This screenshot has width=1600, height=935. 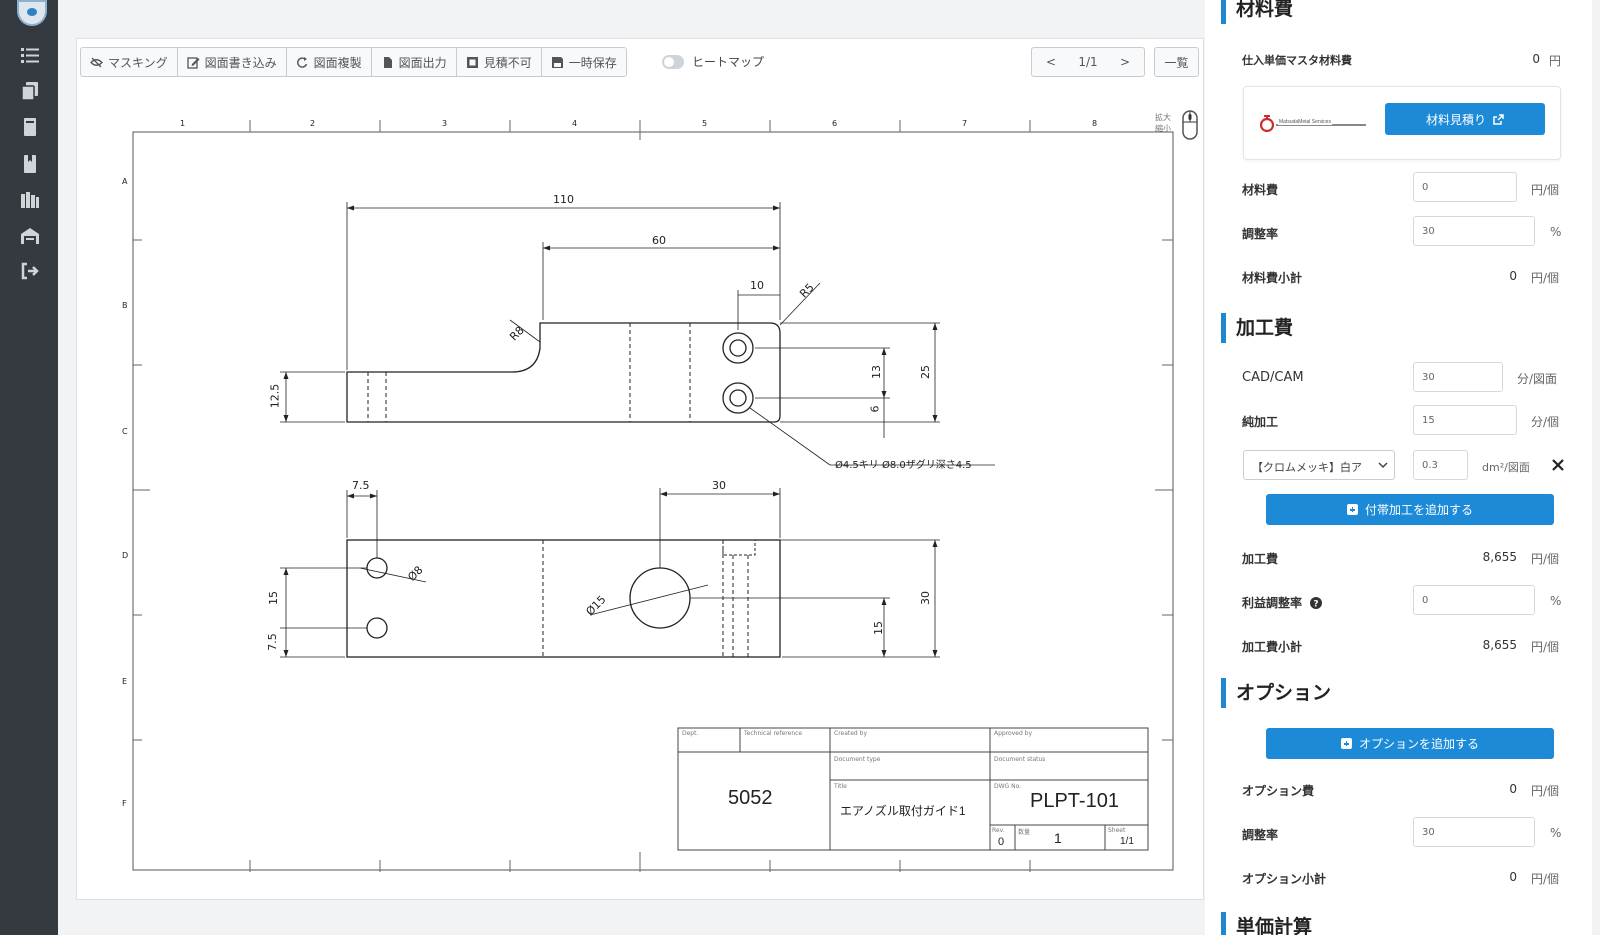 What do you see at coordinates (1506, 467) in the screenshot?
I see `plating-unit: dm²/図面` at bounding box center [1506, 467].